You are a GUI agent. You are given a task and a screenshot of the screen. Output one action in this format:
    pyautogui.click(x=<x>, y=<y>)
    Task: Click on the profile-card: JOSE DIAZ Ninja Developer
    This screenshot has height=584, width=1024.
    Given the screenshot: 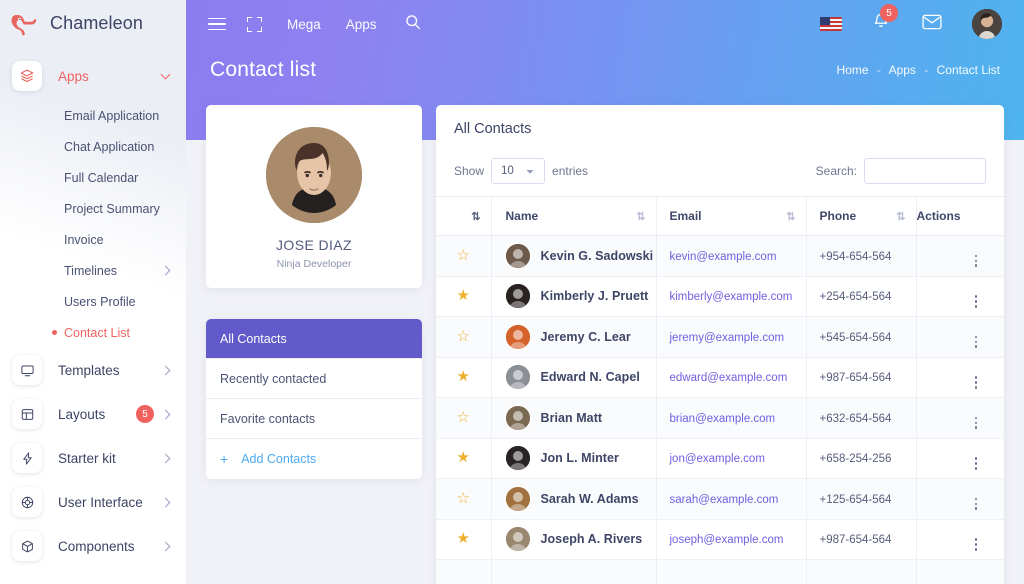 What is the action you would take?
    pyautogui.click(x=314, y=196)
    